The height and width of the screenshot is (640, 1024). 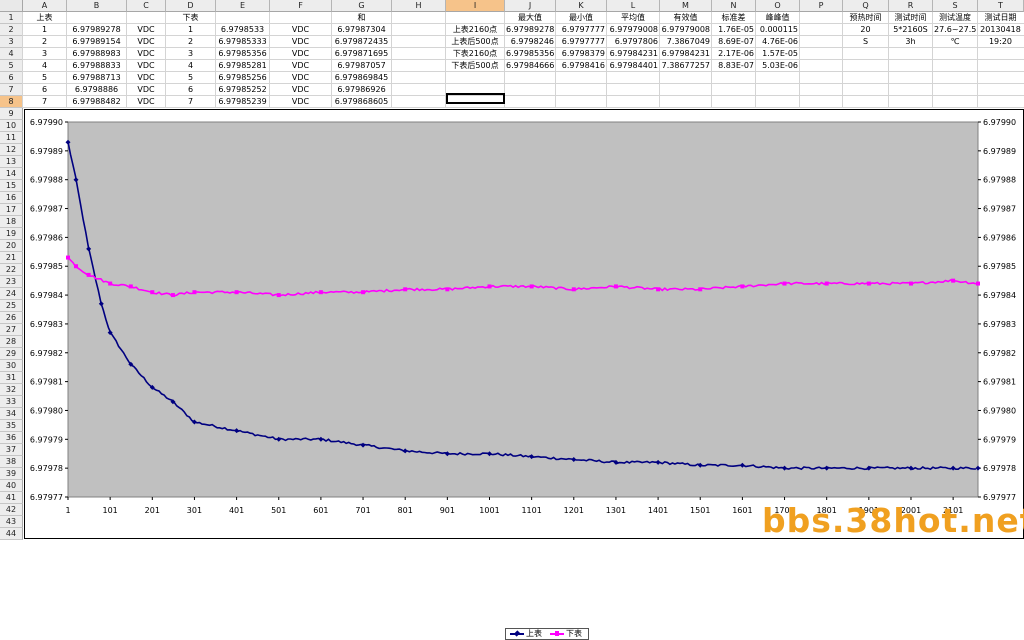 What do you see at coordinates (96, 42) in the screenshot?
I see `cell-b3: 6.97989154` at bounding box center [96, 42].